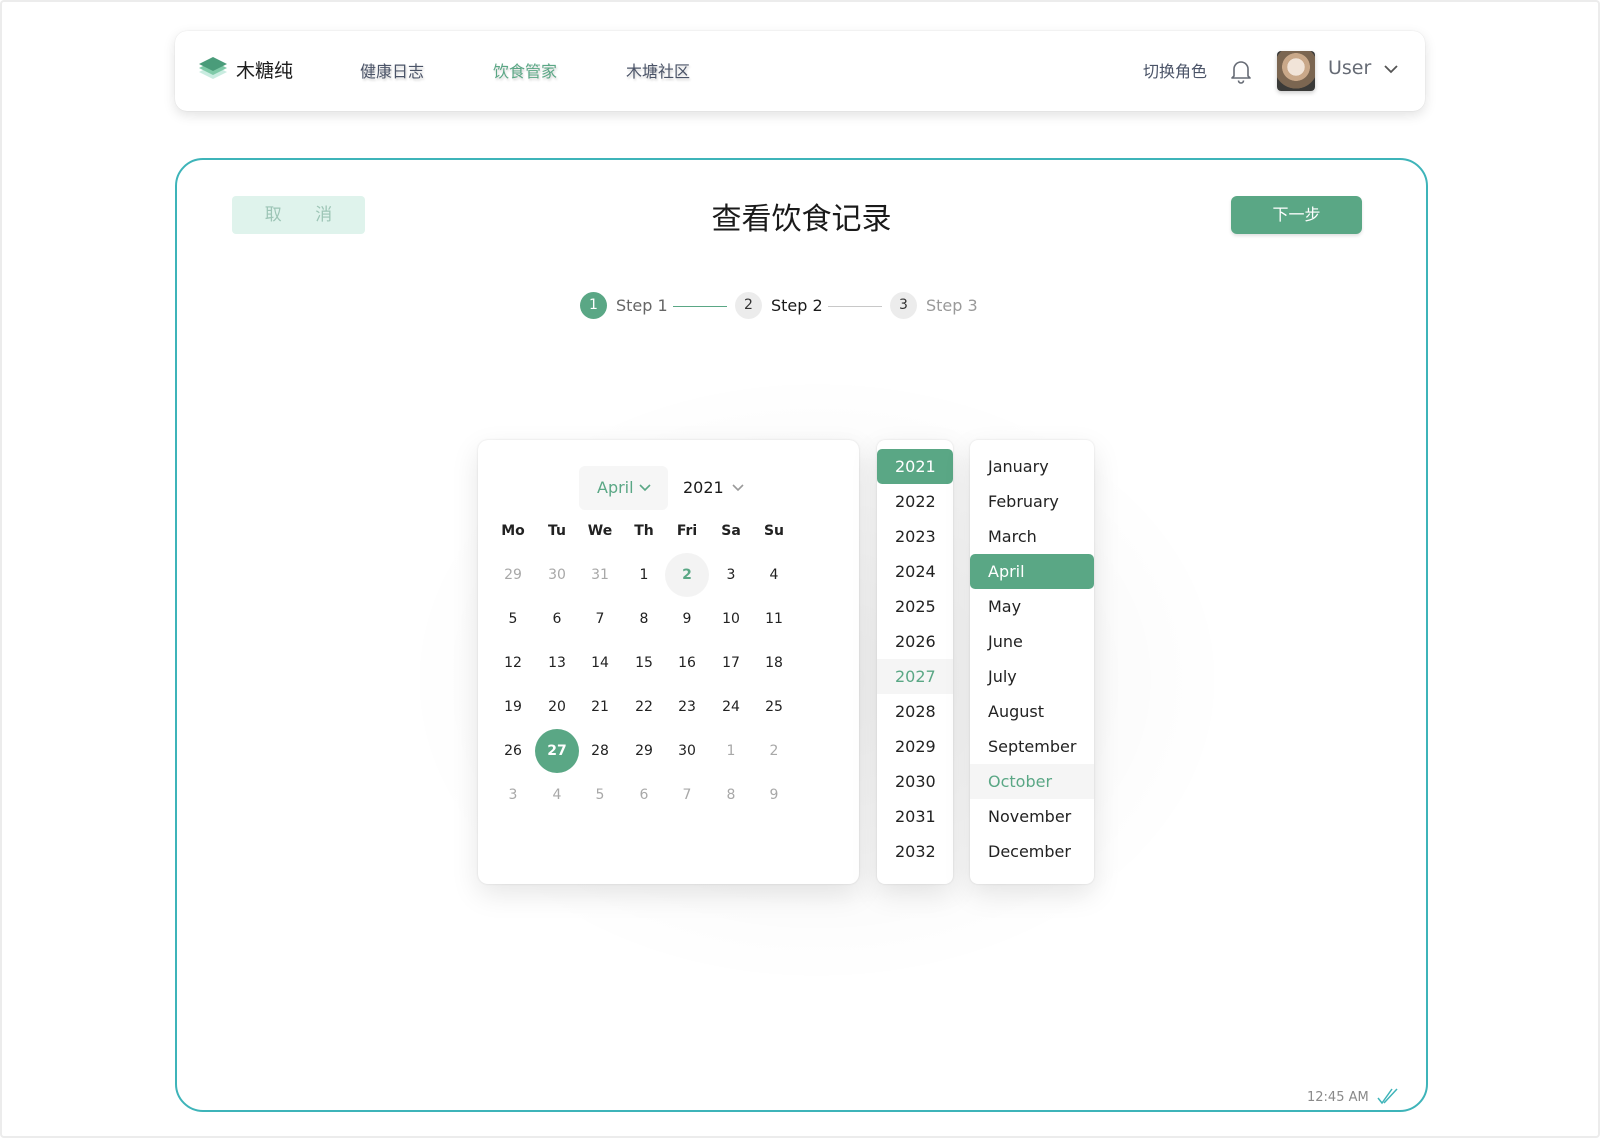 The image size is (1600, 1138). Describe the element at coordinates (1349, 68) in the screenshot. I see `user-name: User` at that location.